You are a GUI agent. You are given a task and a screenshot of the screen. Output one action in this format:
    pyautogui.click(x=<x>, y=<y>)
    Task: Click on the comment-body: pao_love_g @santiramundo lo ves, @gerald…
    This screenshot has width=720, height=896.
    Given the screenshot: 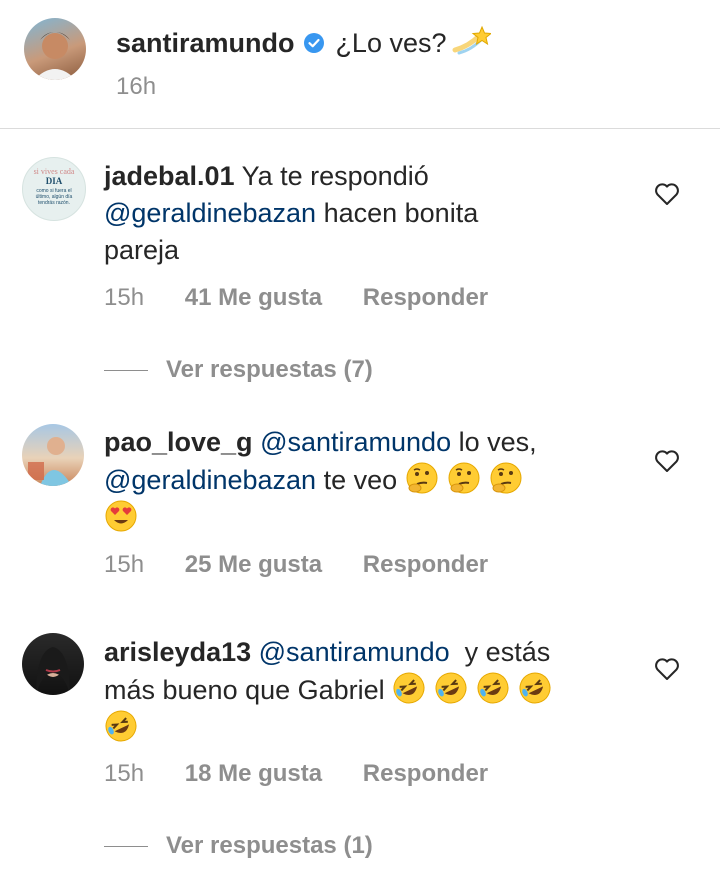 What is the action you would take?
    pyautogui.click(x=349, y=480)
    